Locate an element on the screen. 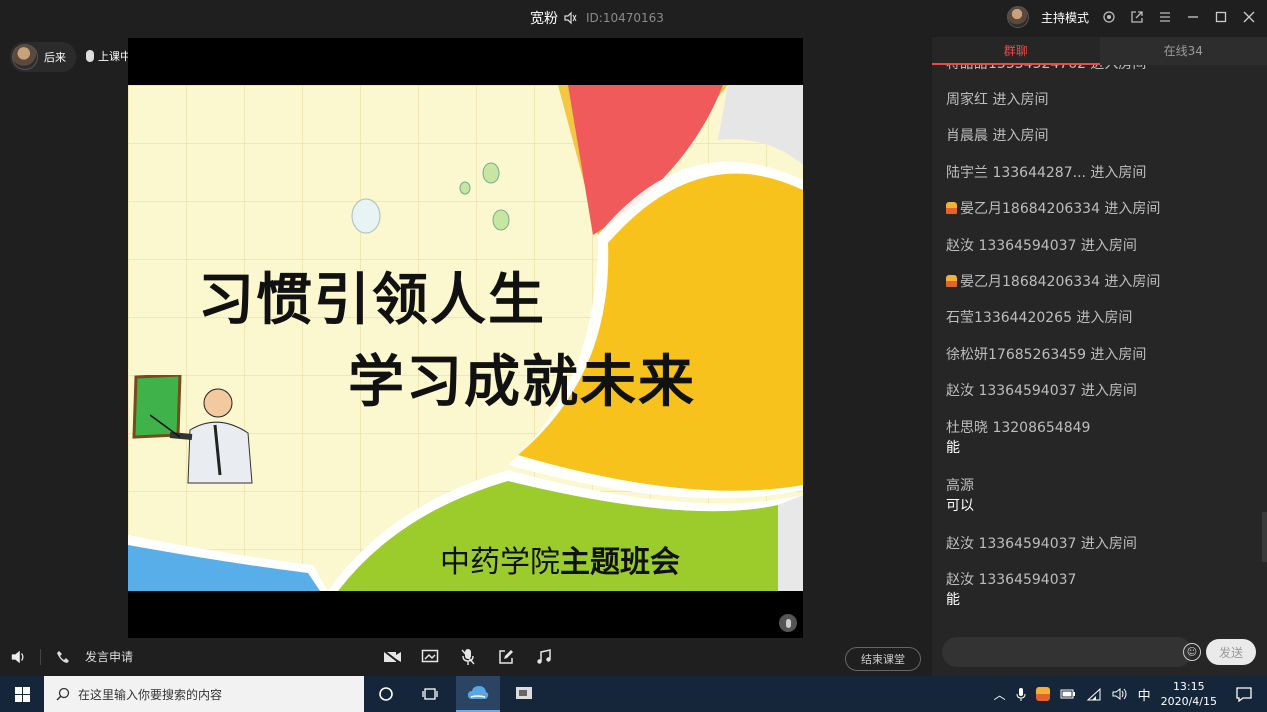 The height and width of the screenshot is (712, 1267). host-chip: 后来 is located at coordinates (43, 57).